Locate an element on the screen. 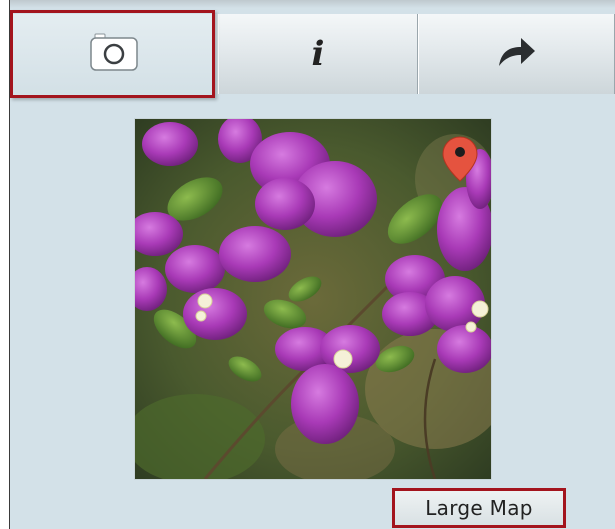  panel-top-shade is located at coordinates (312, 4).